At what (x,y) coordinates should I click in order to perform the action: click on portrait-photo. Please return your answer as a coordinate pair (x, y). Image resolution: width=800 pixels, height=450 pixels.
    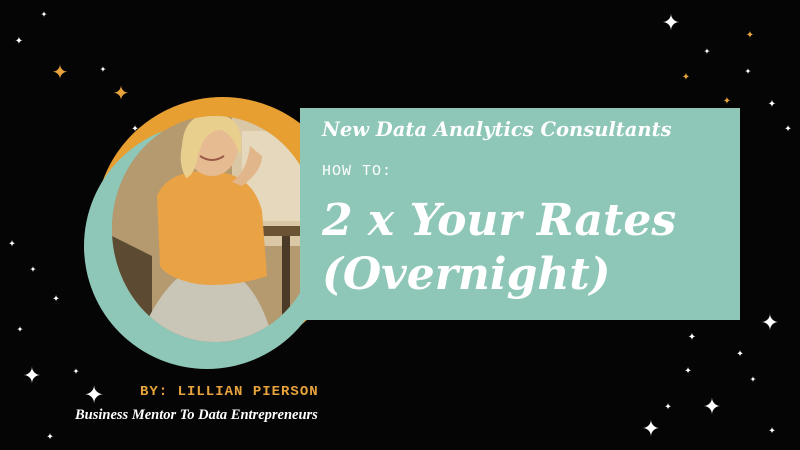
    Looking at the image, I should click on (215, 229).